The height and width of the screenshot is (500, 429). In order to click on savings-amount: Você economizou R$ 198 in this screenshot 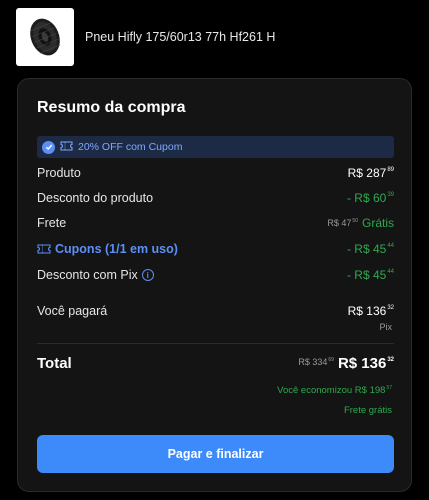, I will do `click(331, 390)`.